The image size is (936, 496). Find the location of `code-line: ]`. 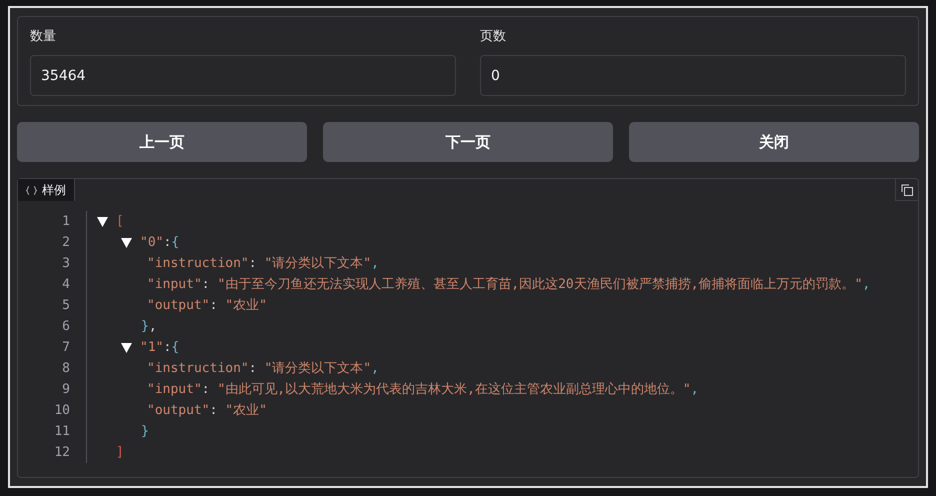

code-line: ] is located at coordinates (120, 453).